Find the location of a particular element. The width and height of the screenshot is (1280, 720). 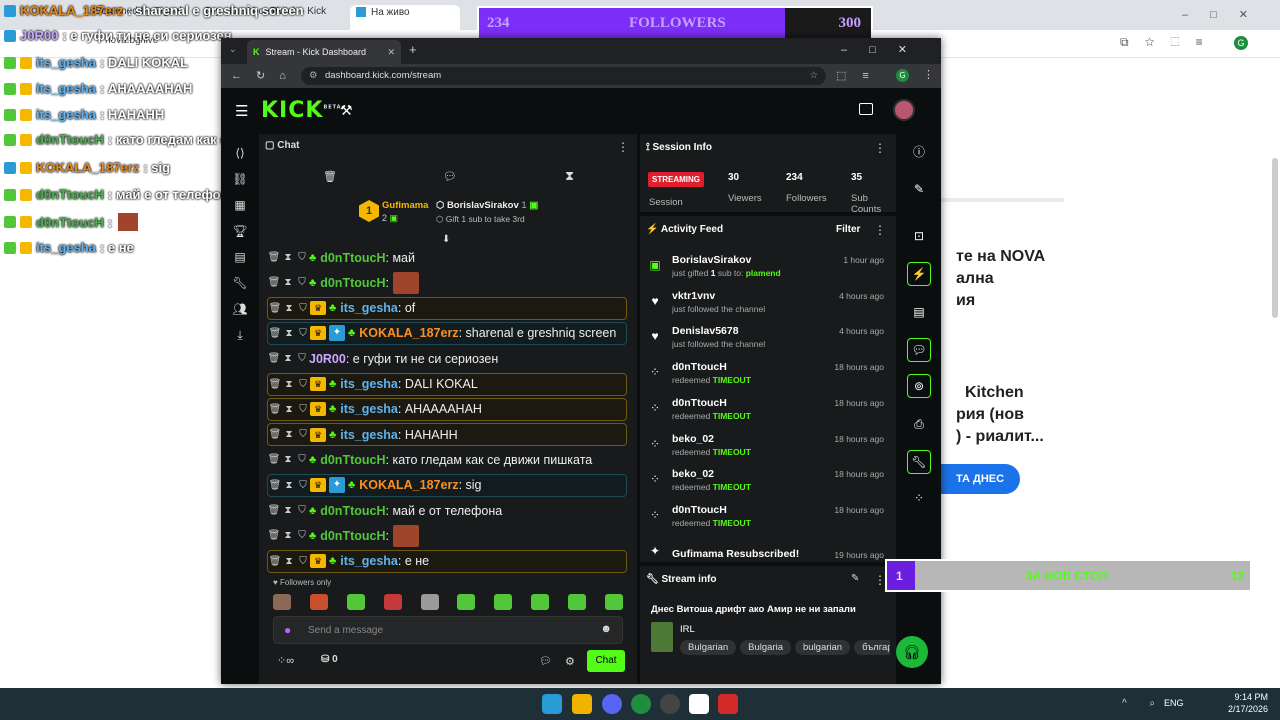

activity-username: vktr1vnv is located at coordinates (693, 296).